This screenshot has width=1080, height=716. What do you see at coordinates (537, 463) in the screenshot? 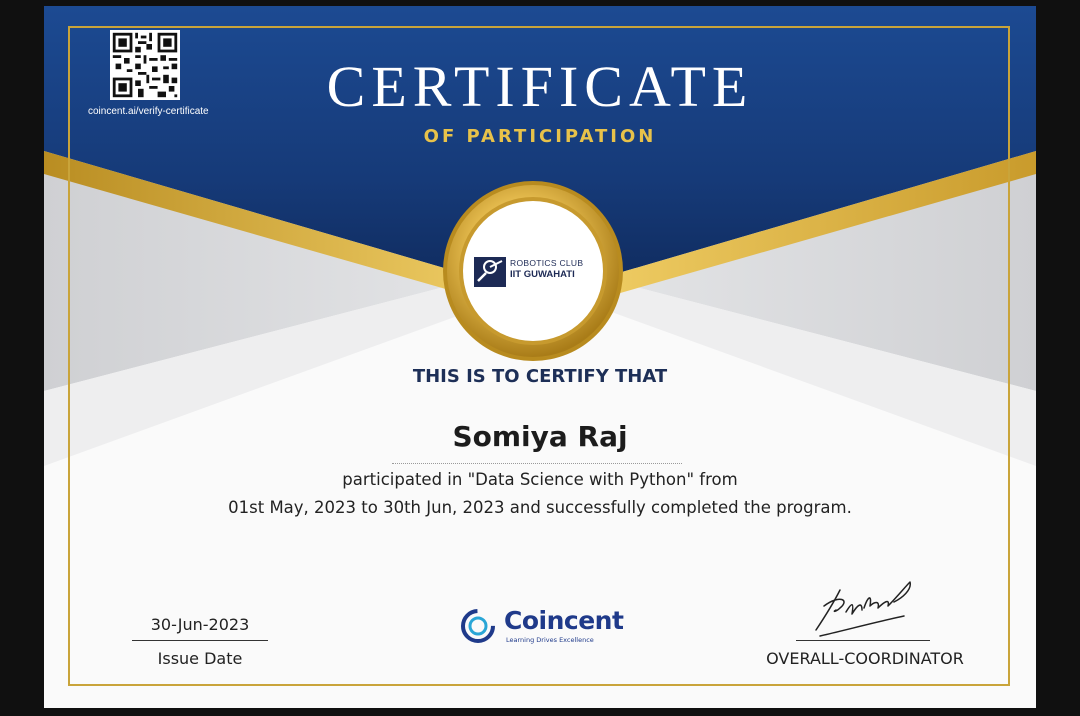
I see `name-underline` at bounding box center [537, 463].